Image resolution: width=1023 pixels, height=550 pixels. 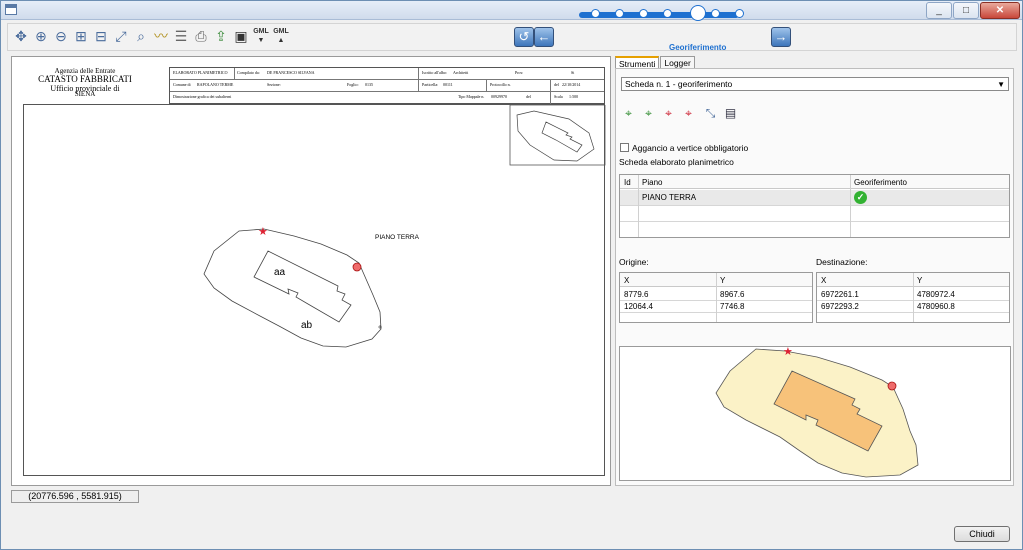 I want to click on chevron-down-icon: ▼, so click(x=1001, y=84).